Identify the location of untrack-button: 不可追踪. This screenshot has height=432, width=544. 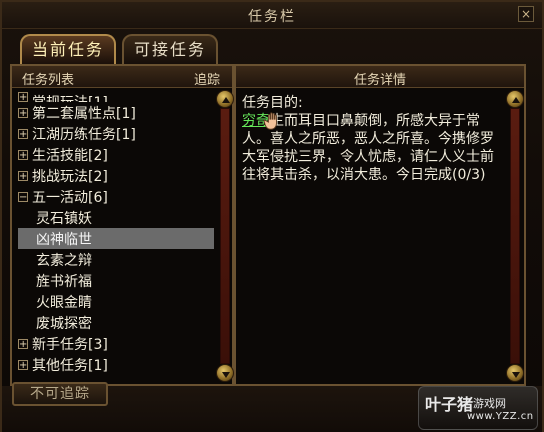
(60, 394).